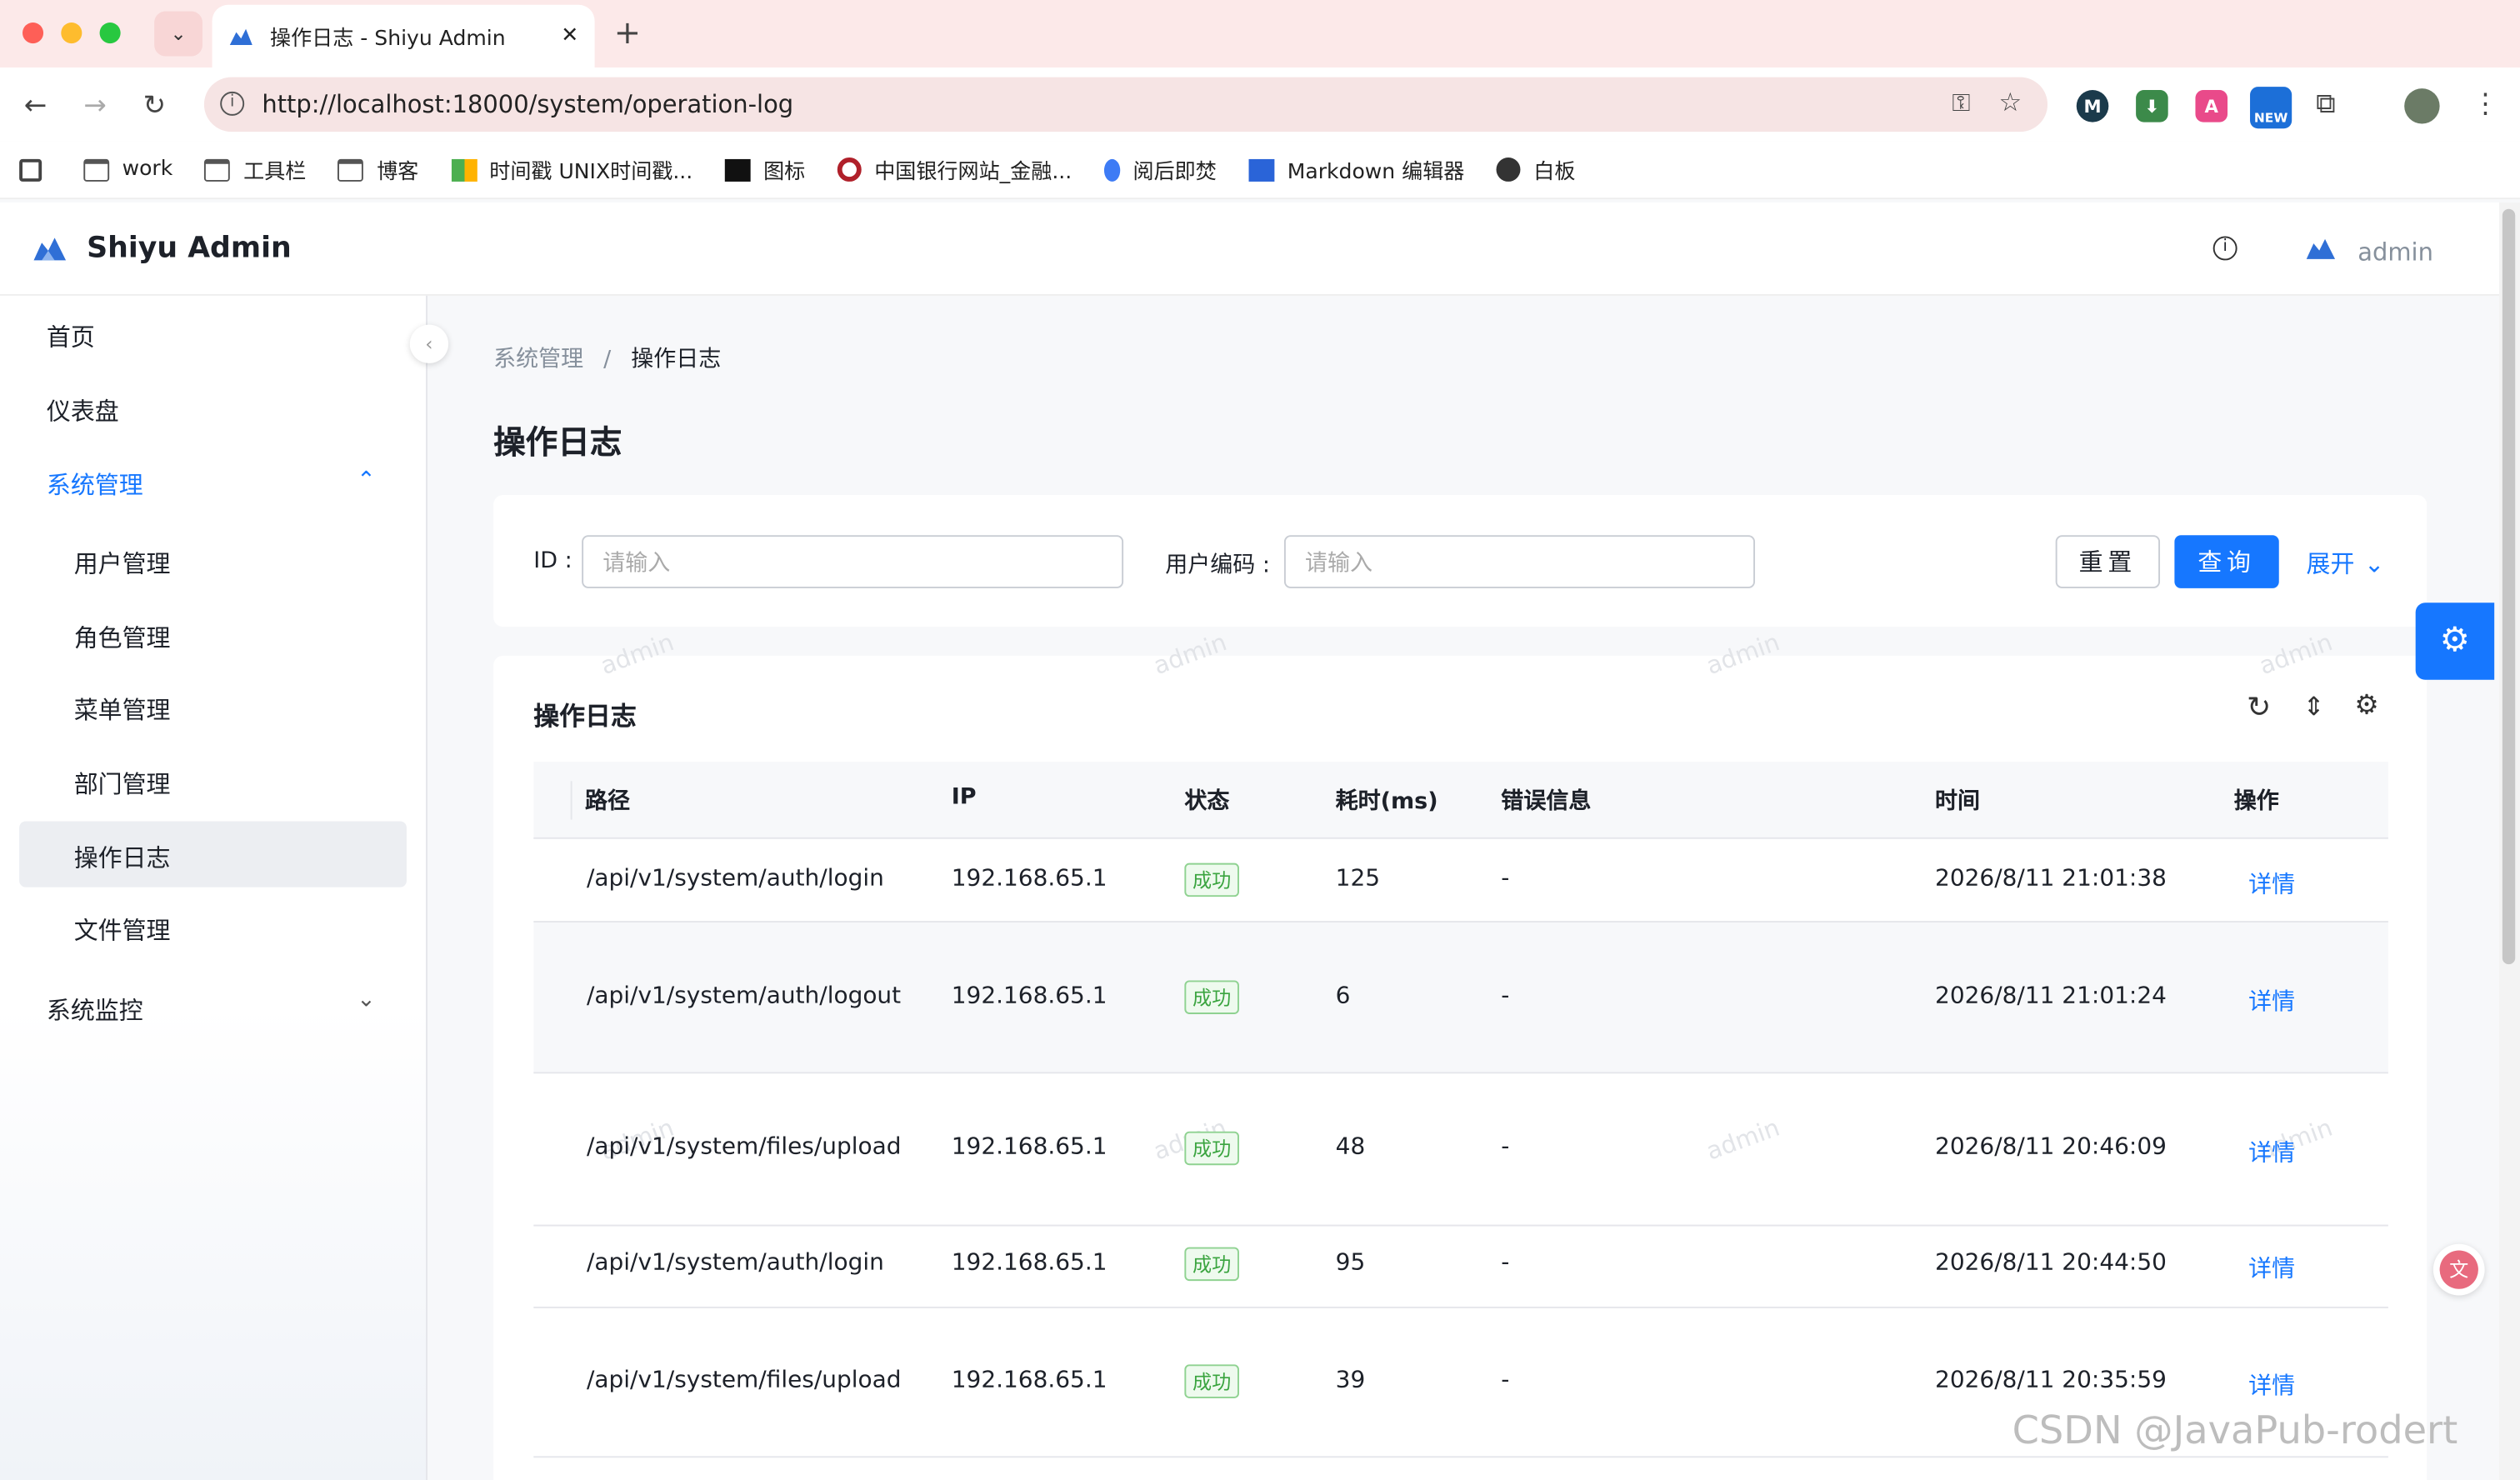  Describe the element at coordinates (2366, 705) in the screenshot. I see `column-settings-icon: ⚙` at that location.